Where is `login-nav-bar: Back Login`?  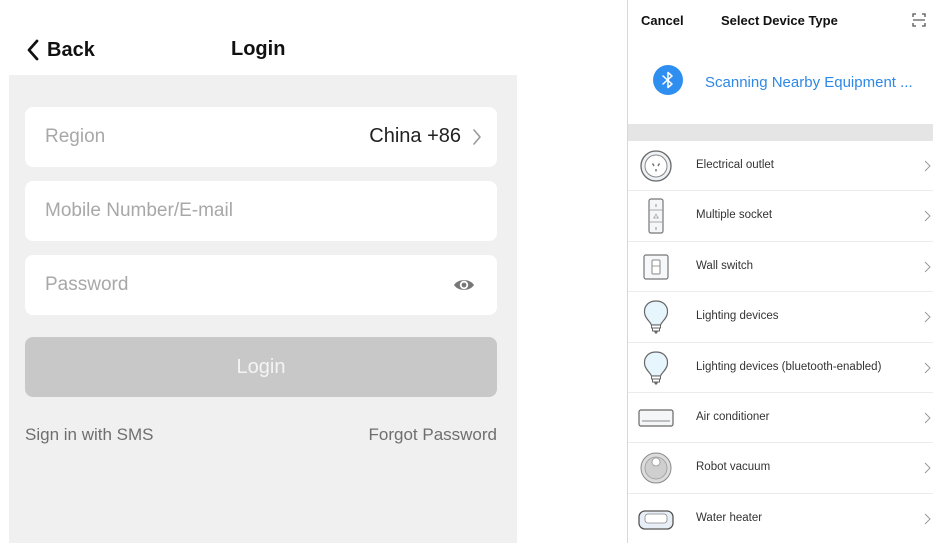
login-nav-bar: Back Login is located at coordinates (263, 37).